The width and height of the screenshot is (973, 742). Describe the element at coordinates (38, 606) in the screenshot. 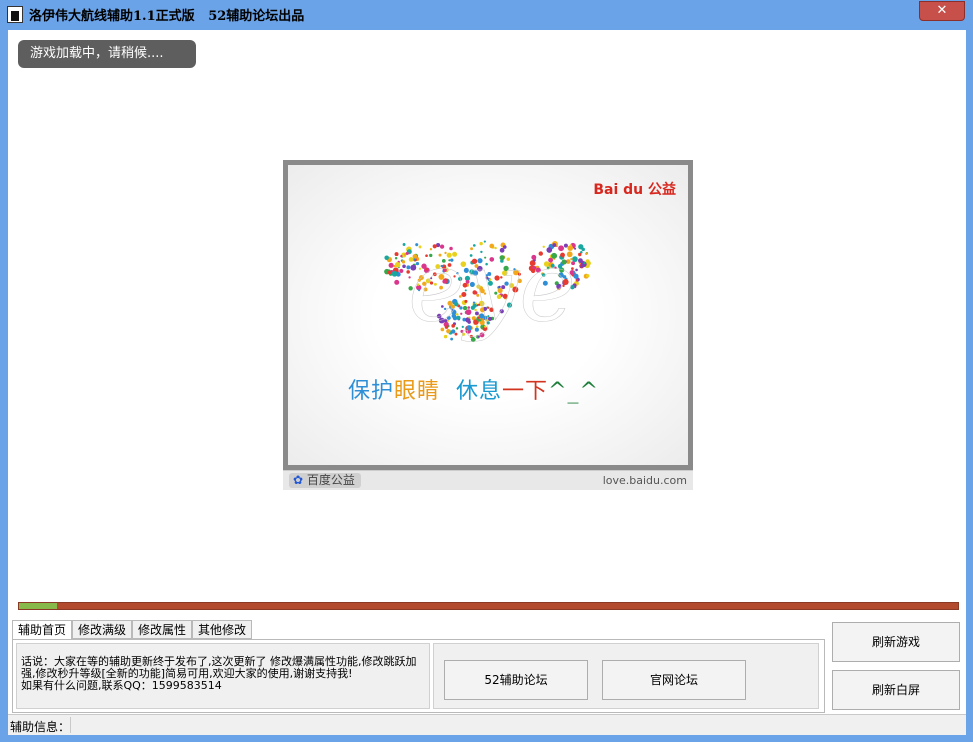

I see `progress-fill` at that location.